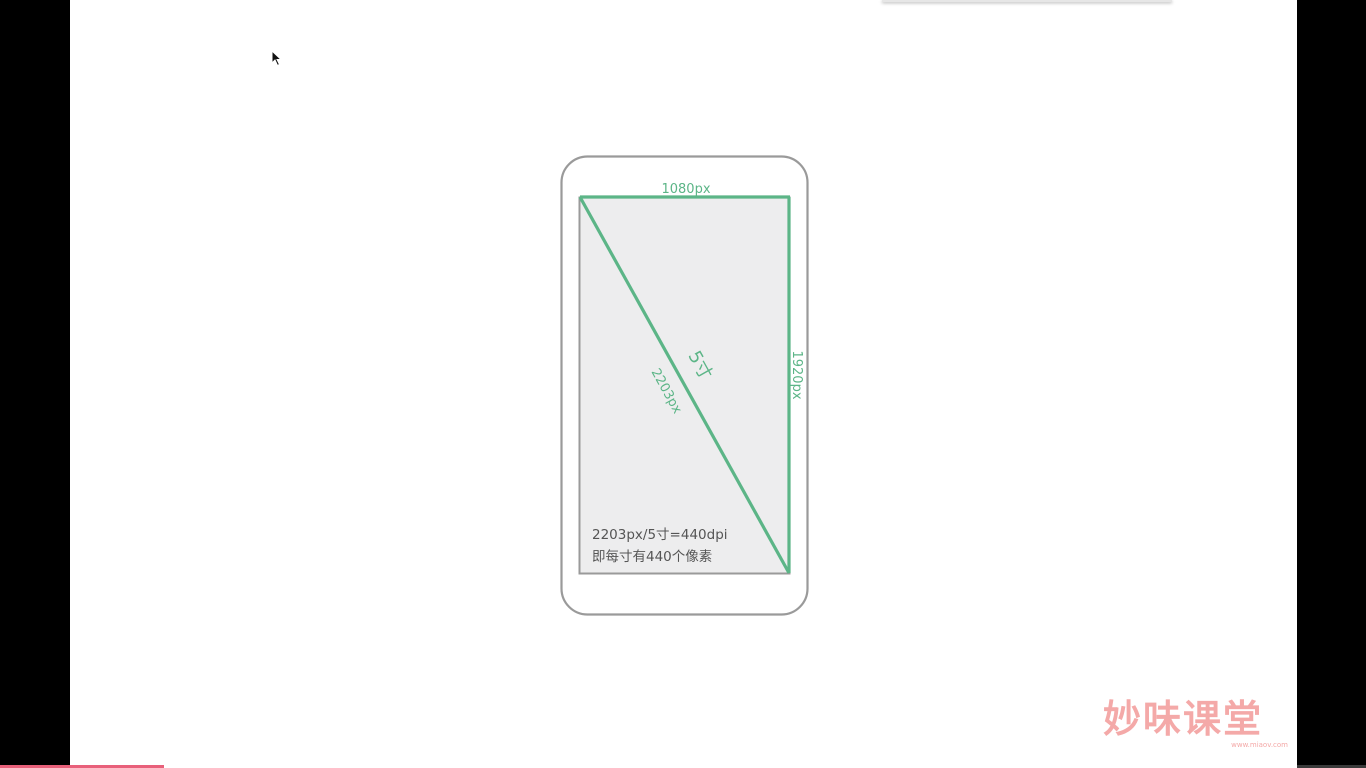 This screenshot has width=1366, height=768. Describe the element at coordinates (652, 557) in the screenshot. I see `dpi-explanation-text: 即每寸有440个像素` at that location.